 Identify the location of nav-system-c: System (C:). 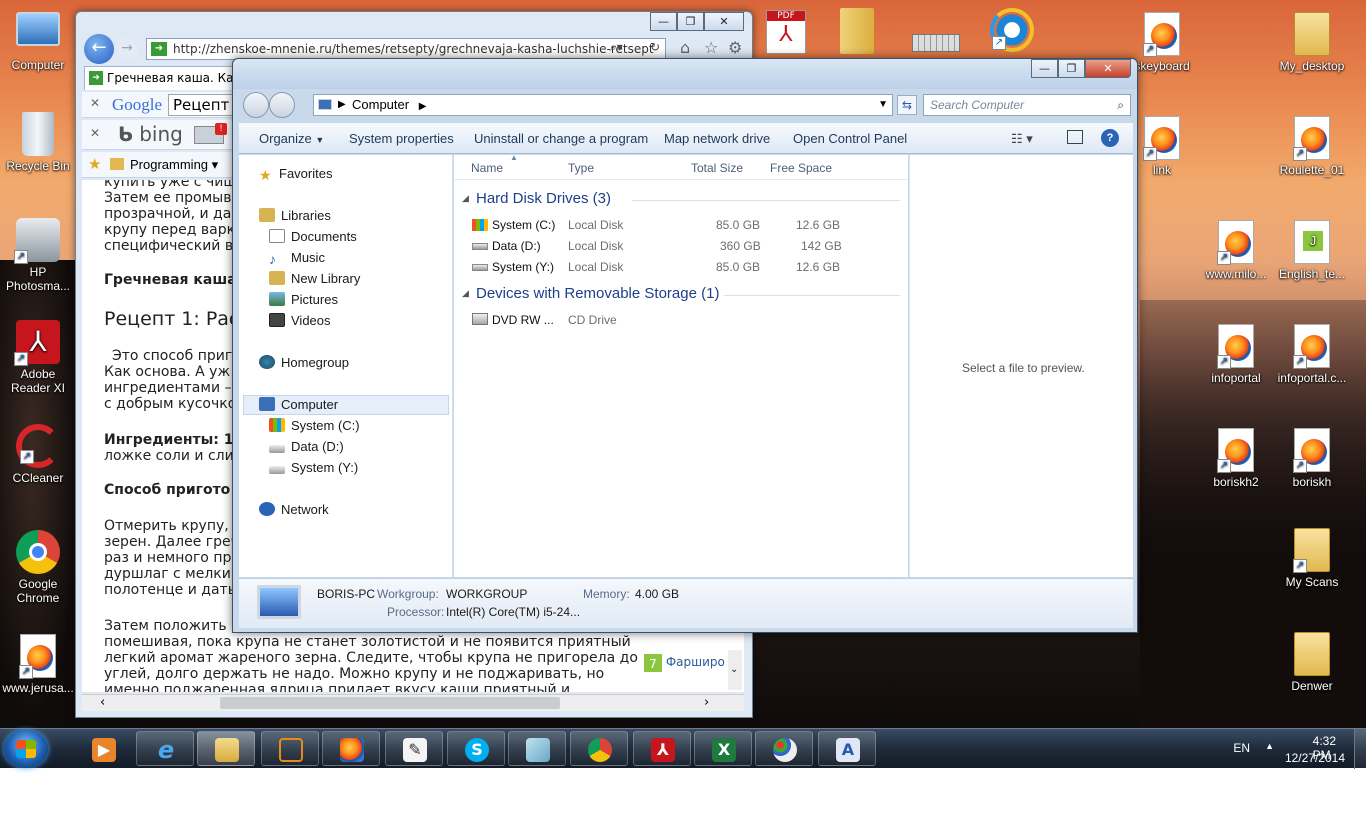
(314, 426).